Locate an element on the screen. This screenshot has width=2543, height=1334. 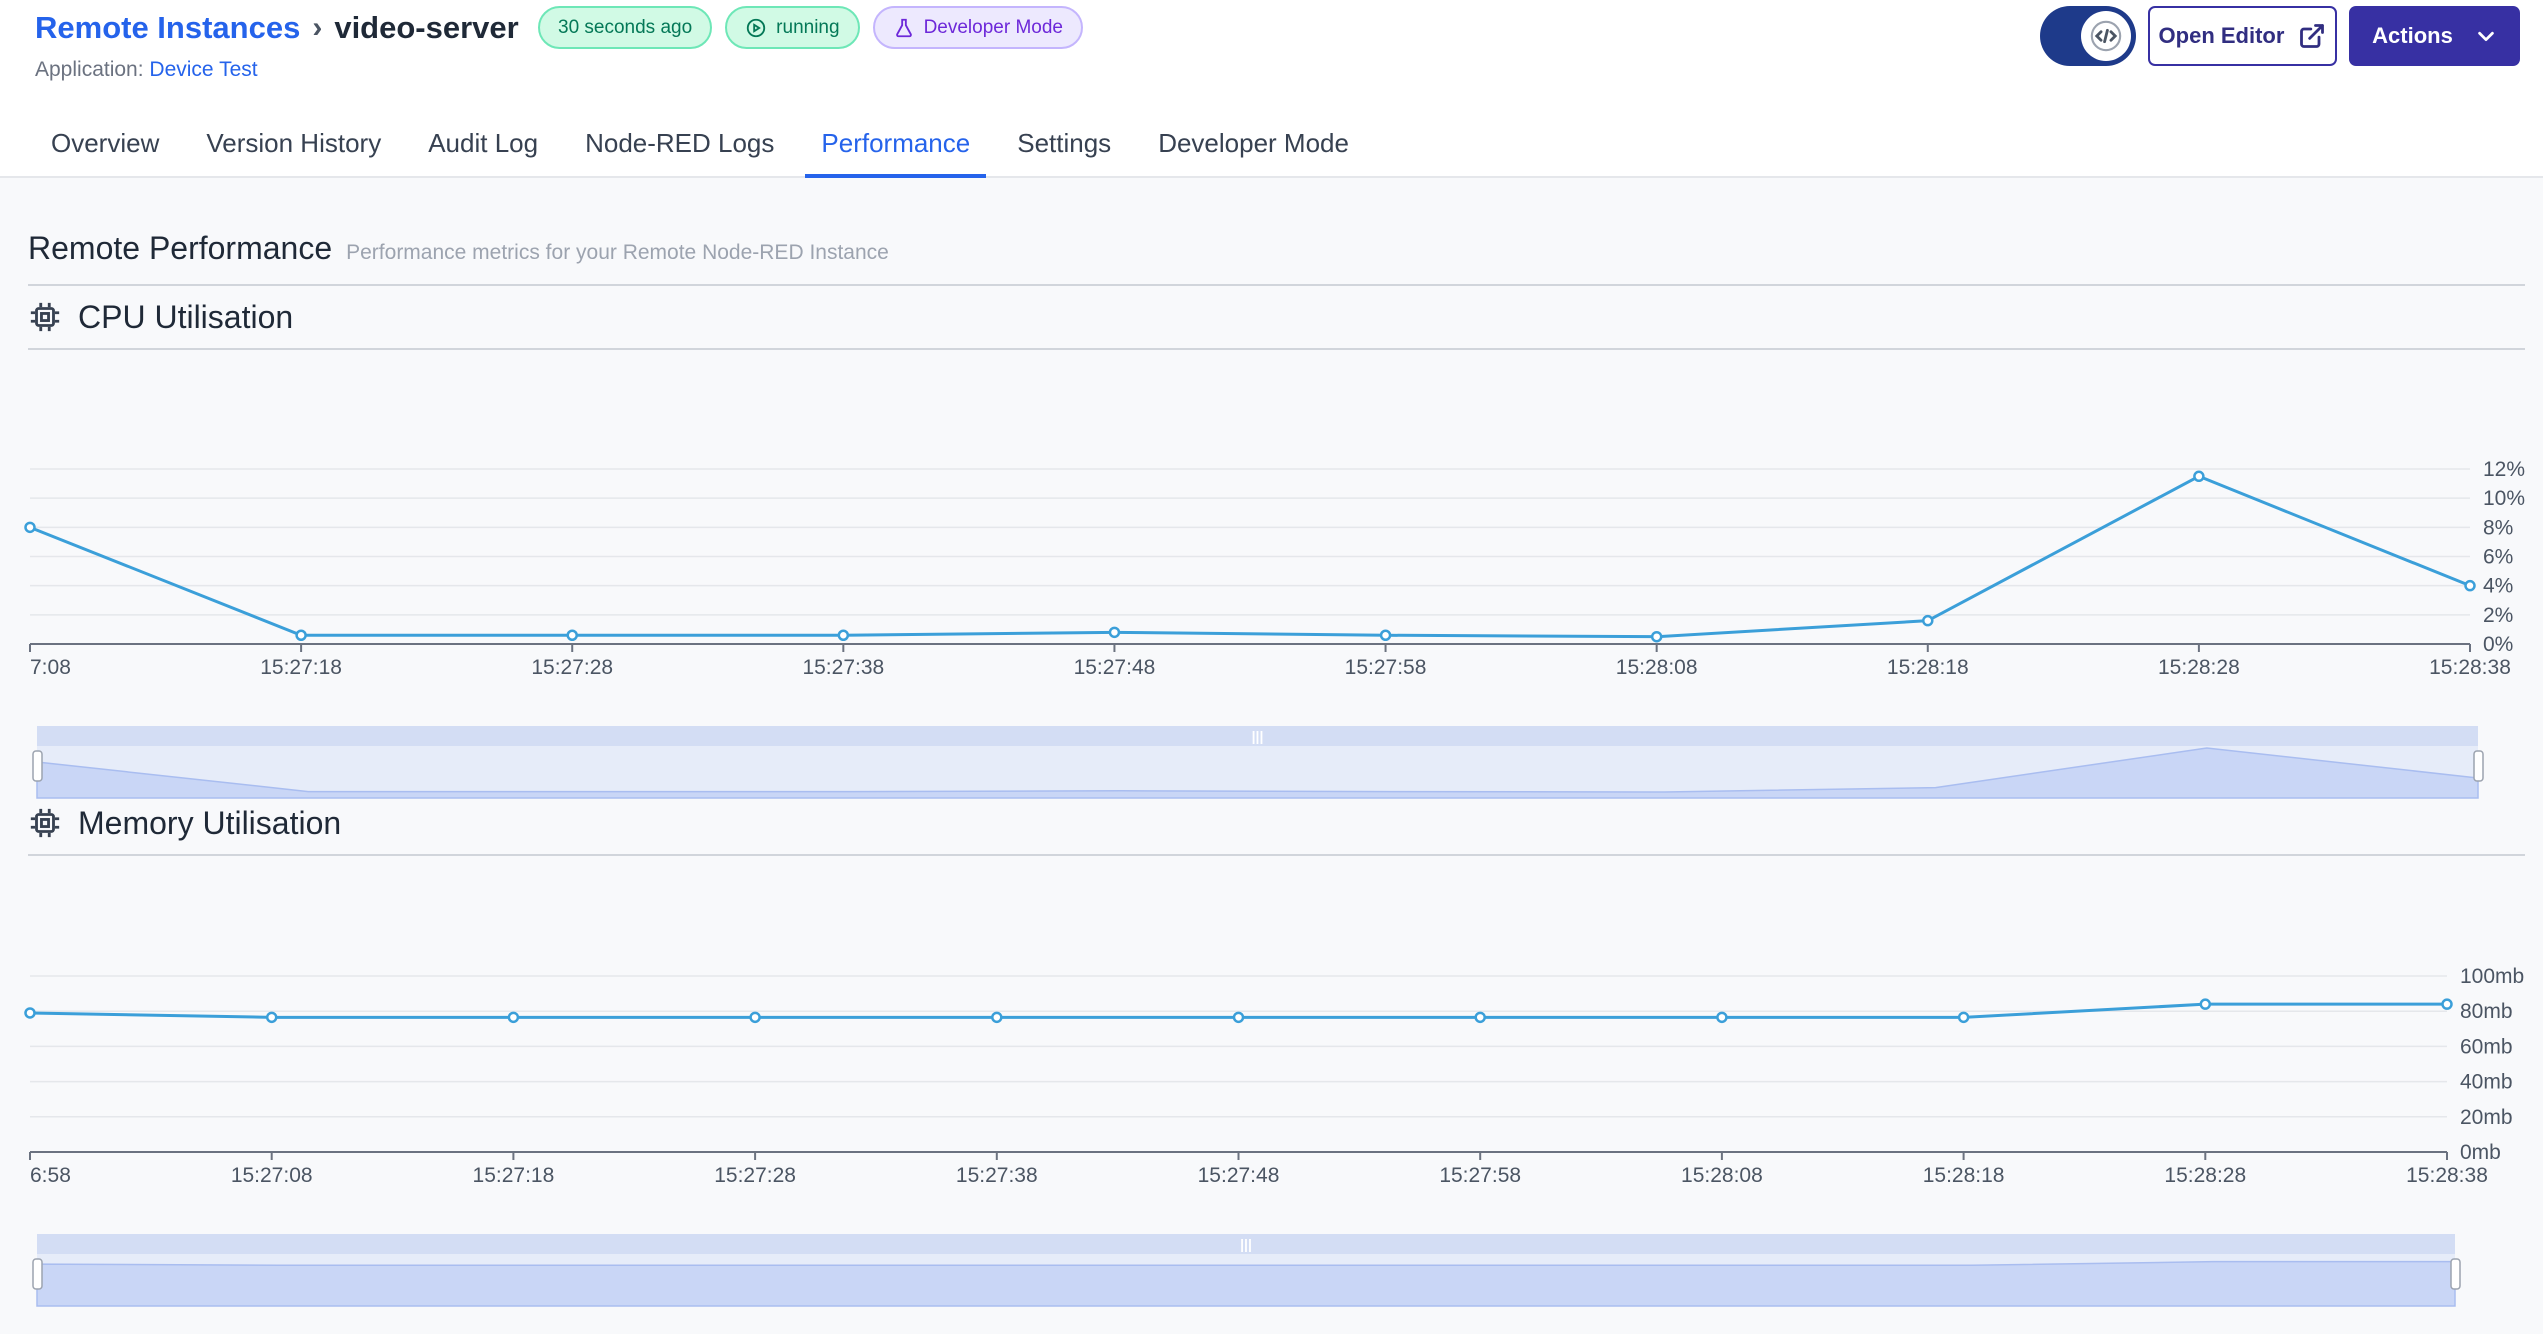
application-label: Application: is located at coordinates (89, 69).